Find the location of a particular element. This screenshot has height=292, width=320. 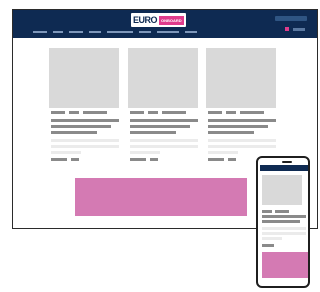

brand-logo: EURO ONBOARD is located at coordinates (158, 20).